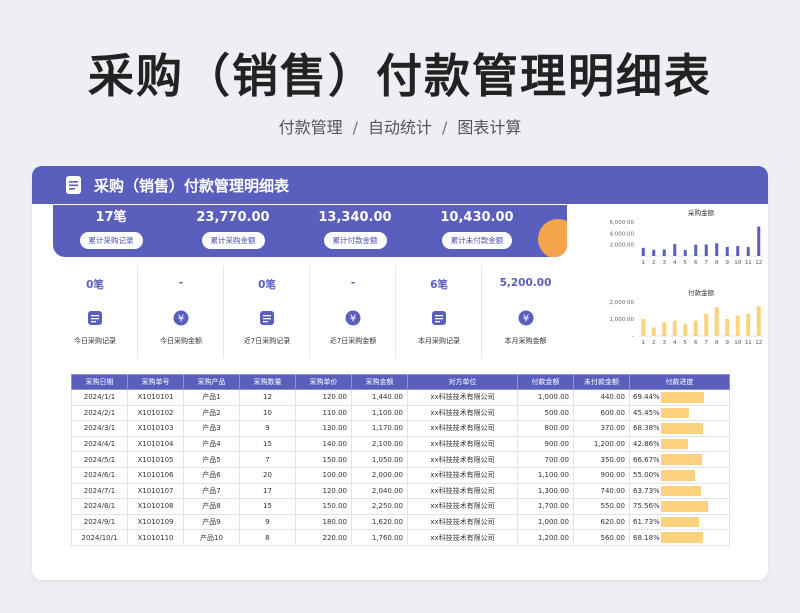 The image size is (800, 613). What do you see at coordinates (545, 382) in the screenshot?
I see `column-header: 付款金额` at bounding box center [545, 382].